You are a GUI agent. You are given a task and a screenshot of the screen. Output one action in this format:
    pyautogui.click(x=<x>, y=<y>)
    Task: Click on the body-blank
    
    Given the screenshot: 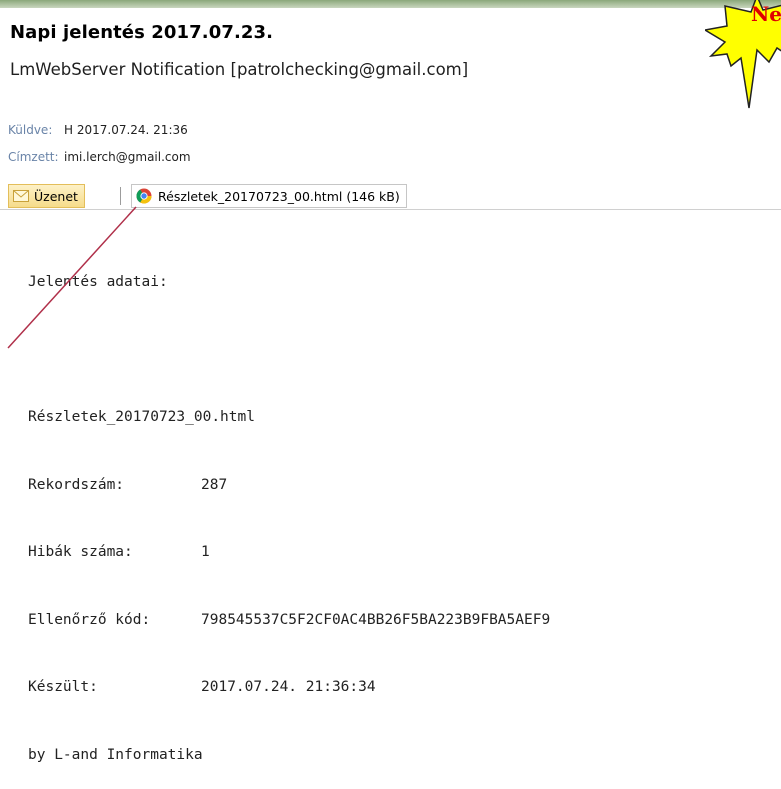 What is the action you would take?
    pyautogui.click(x=289, y=350)
    